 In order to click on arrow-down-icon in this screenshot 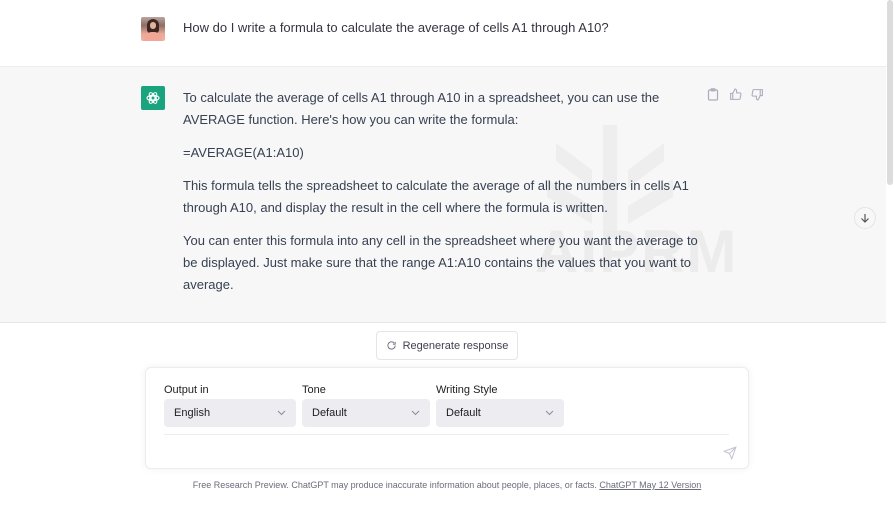, I will do `click(865, 218)`.